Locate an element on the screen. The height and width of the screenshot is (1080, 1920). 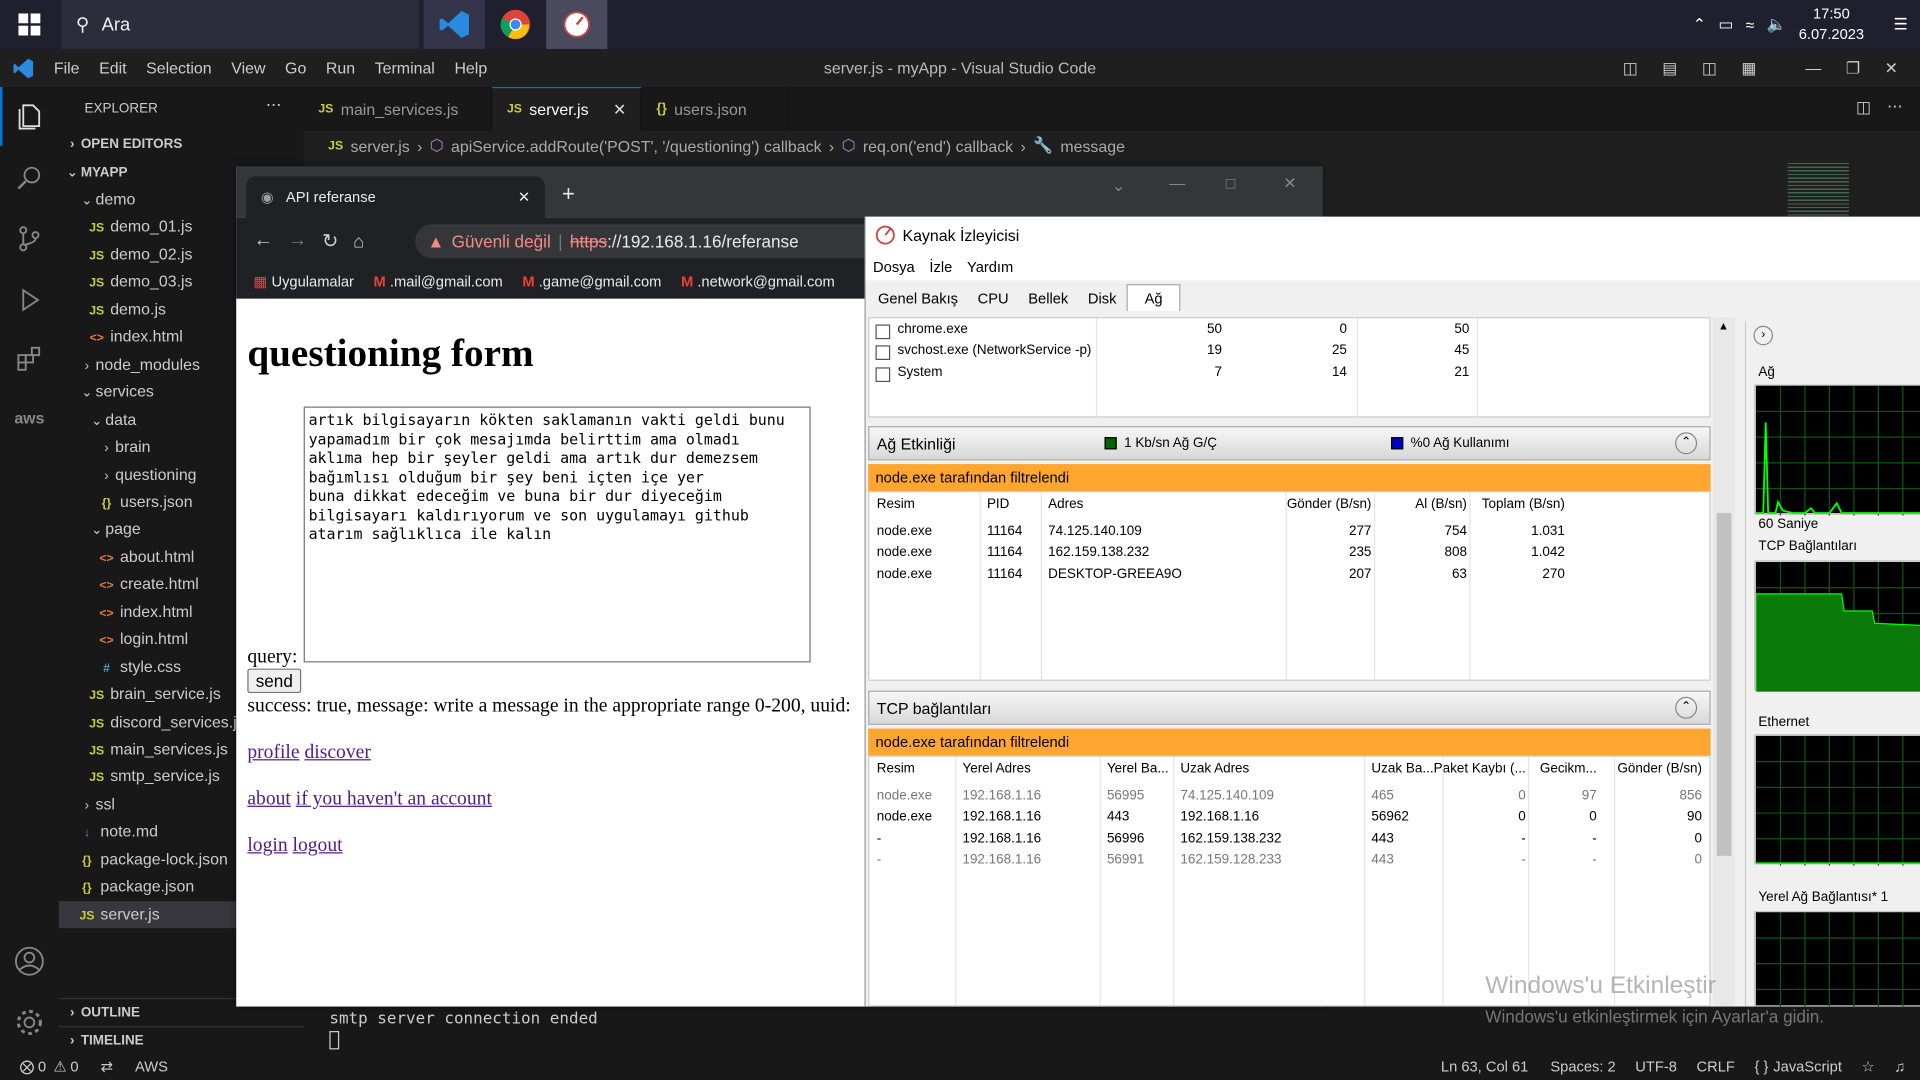
logout-link: logout is located at coordinates (318, 845).